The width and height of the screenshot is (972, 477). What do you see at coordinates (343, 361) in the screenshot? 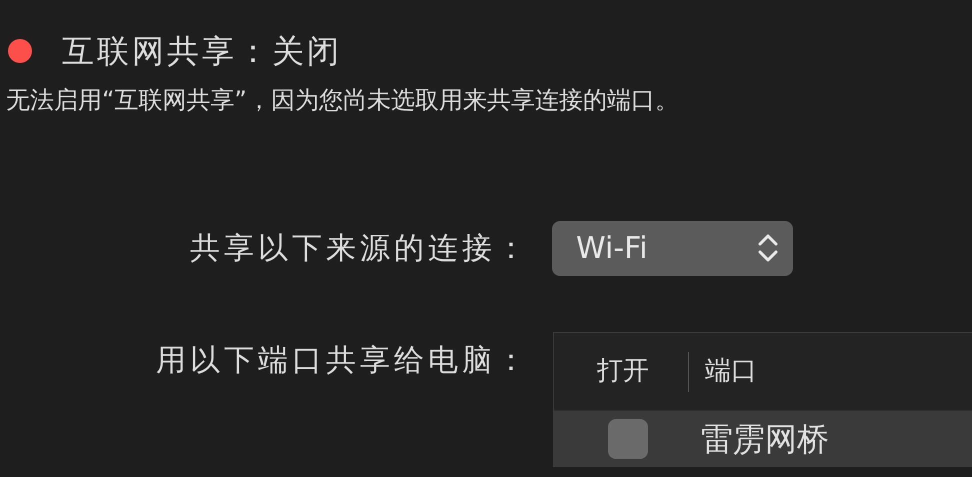
I see `ports-label: 用以下端口共享给电脑：` at bounding box center [343, 361].